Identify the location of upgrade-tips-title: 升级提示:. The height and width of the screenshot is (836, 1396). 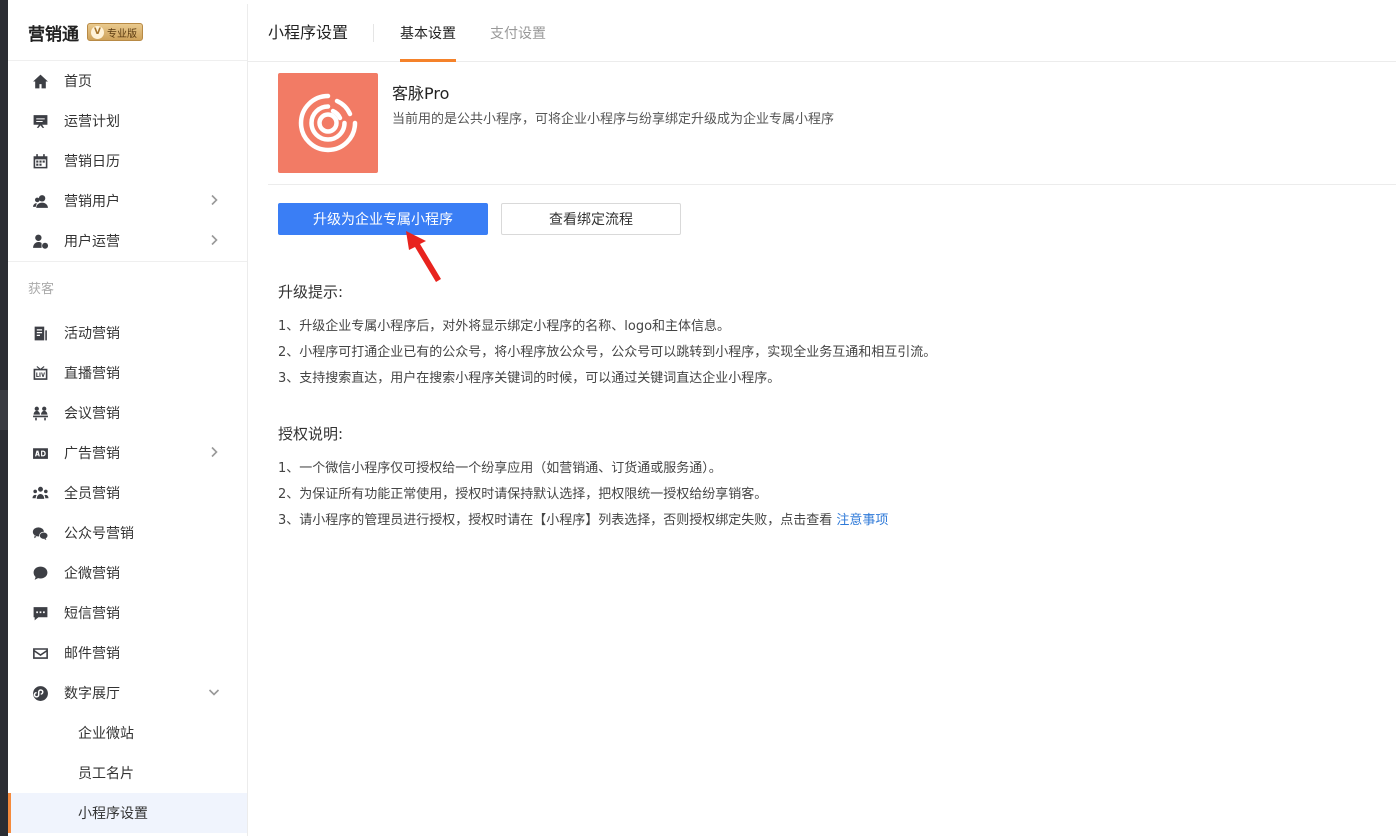
(311, 292).